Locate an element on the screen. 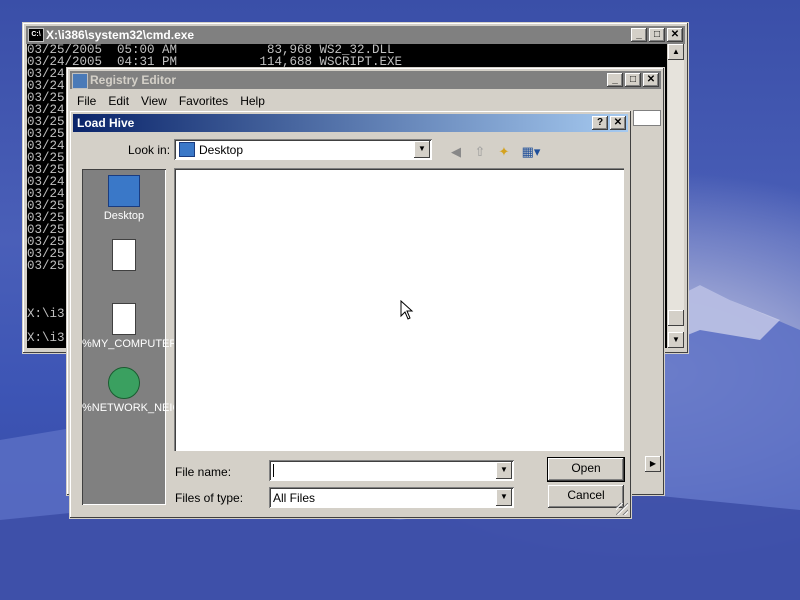 This screenshot has height=600, width=800. cmd-titlebar: C:\ X:\i386\system32\cmd.exe _ □ ✕ is located at coordinates (355, 35).